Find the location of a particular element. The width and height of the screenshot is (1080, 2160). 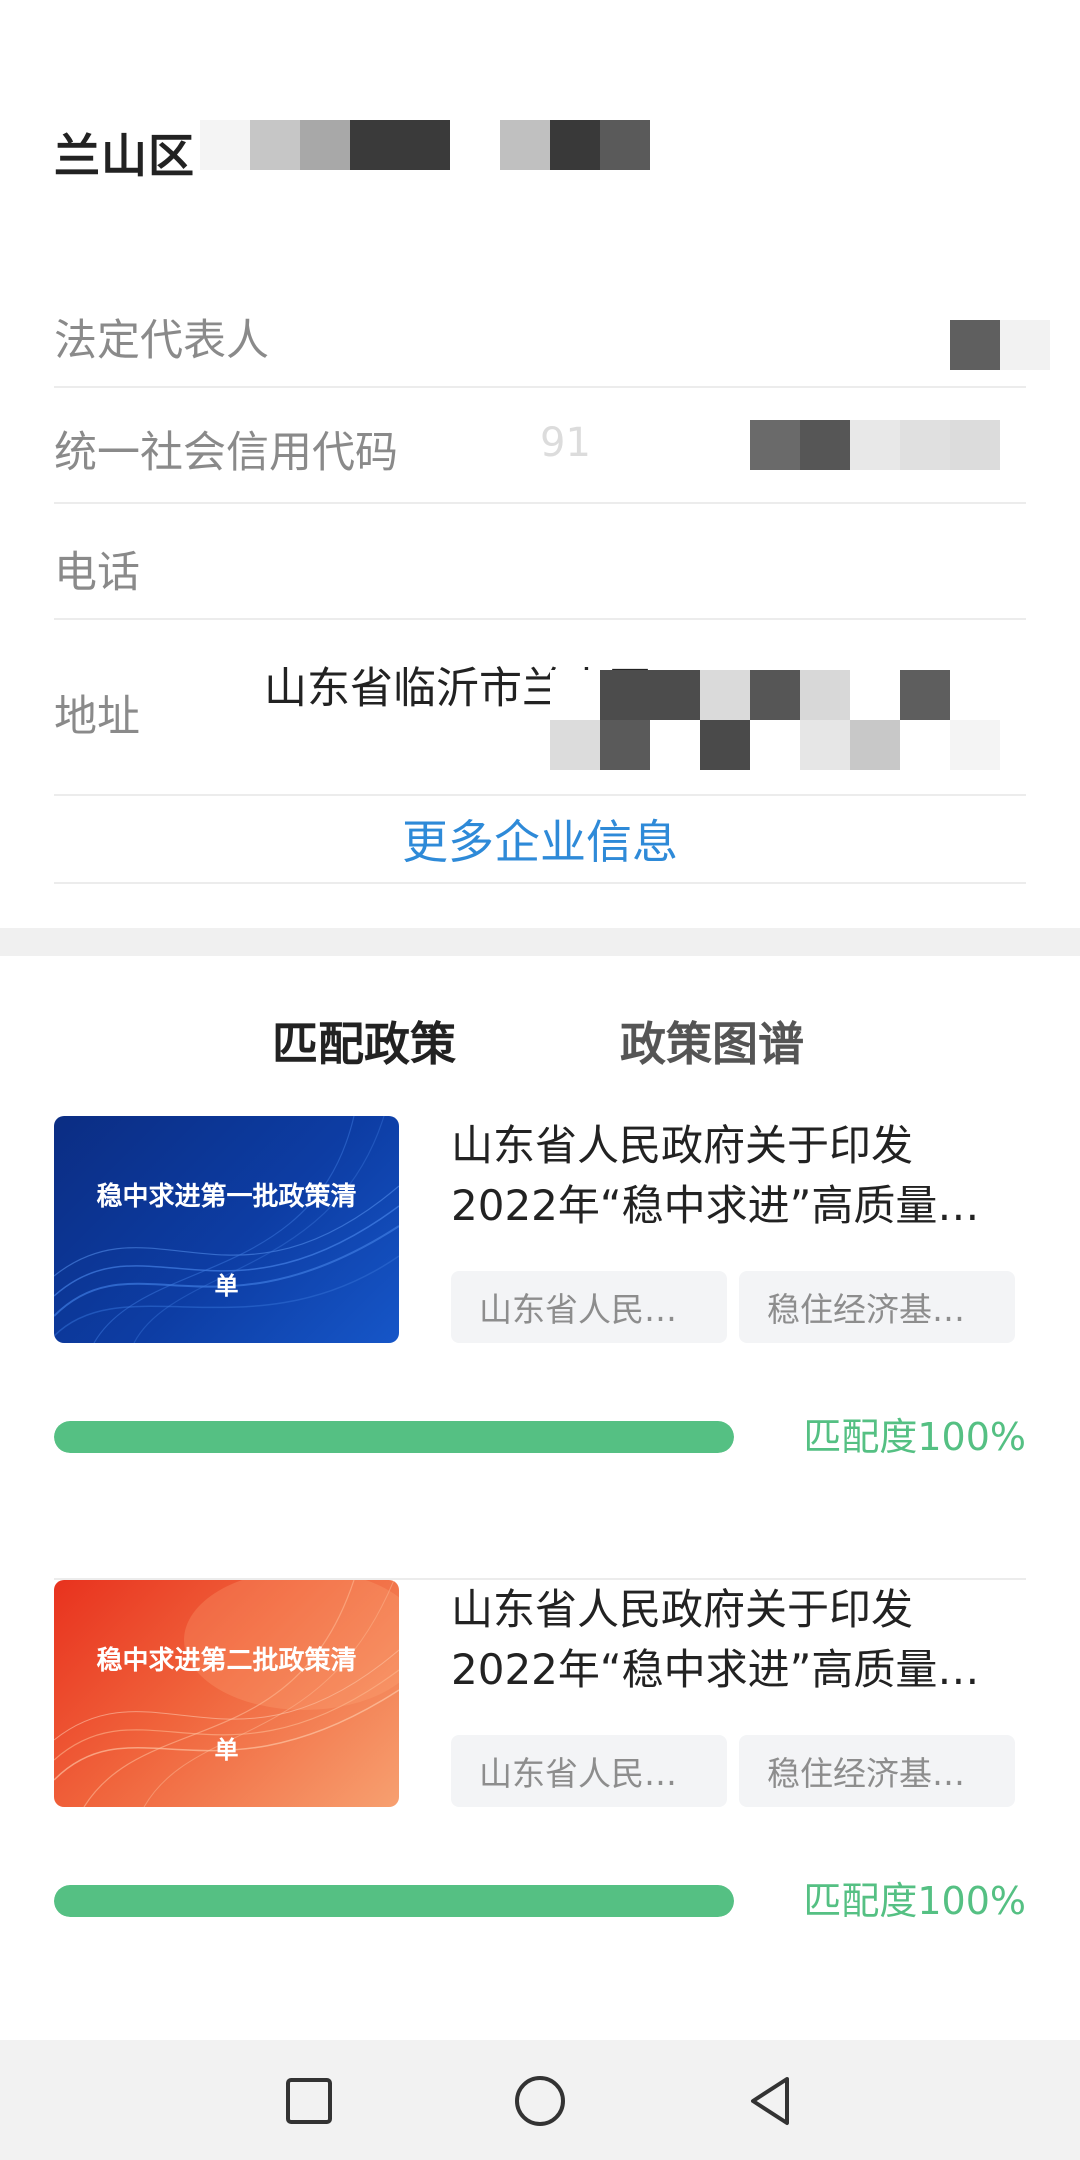

policy-tabs: 匹配政策 政策图谱 is located at coordinates (540, 1031).